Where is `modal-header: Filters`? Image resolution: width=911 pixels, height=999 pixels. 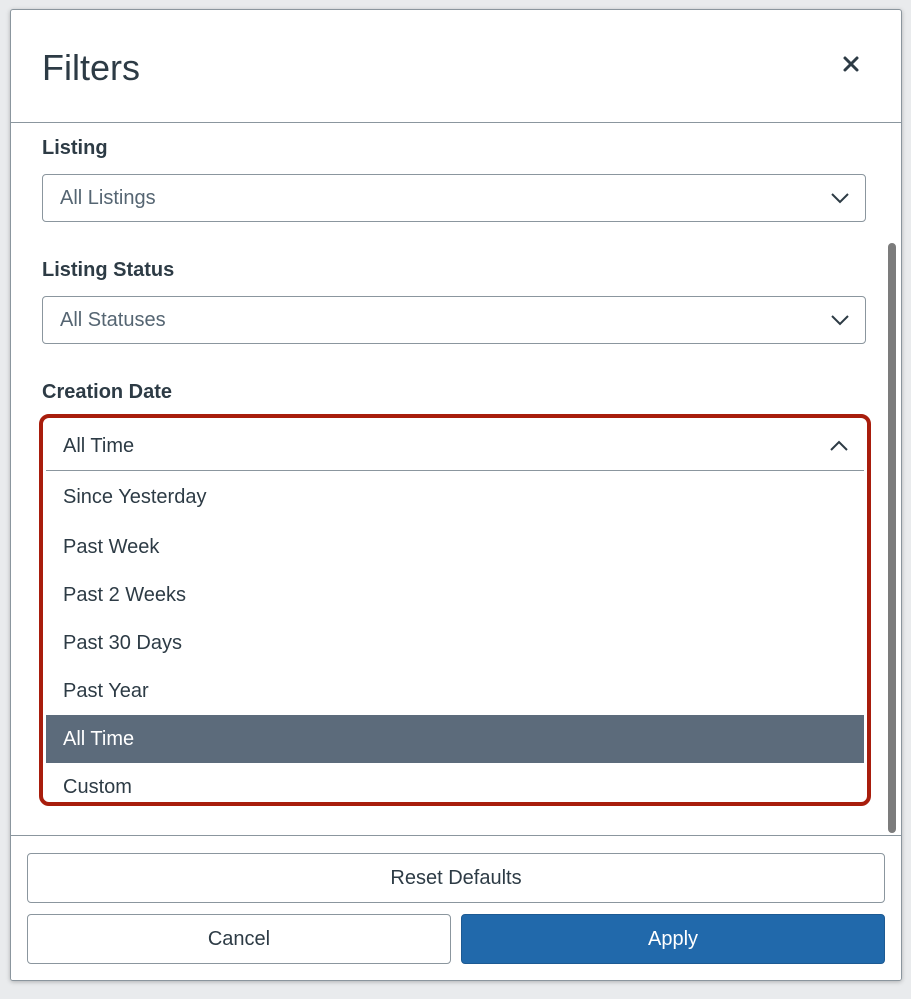
modal-header: Filters is located at coordinates (456, 66).